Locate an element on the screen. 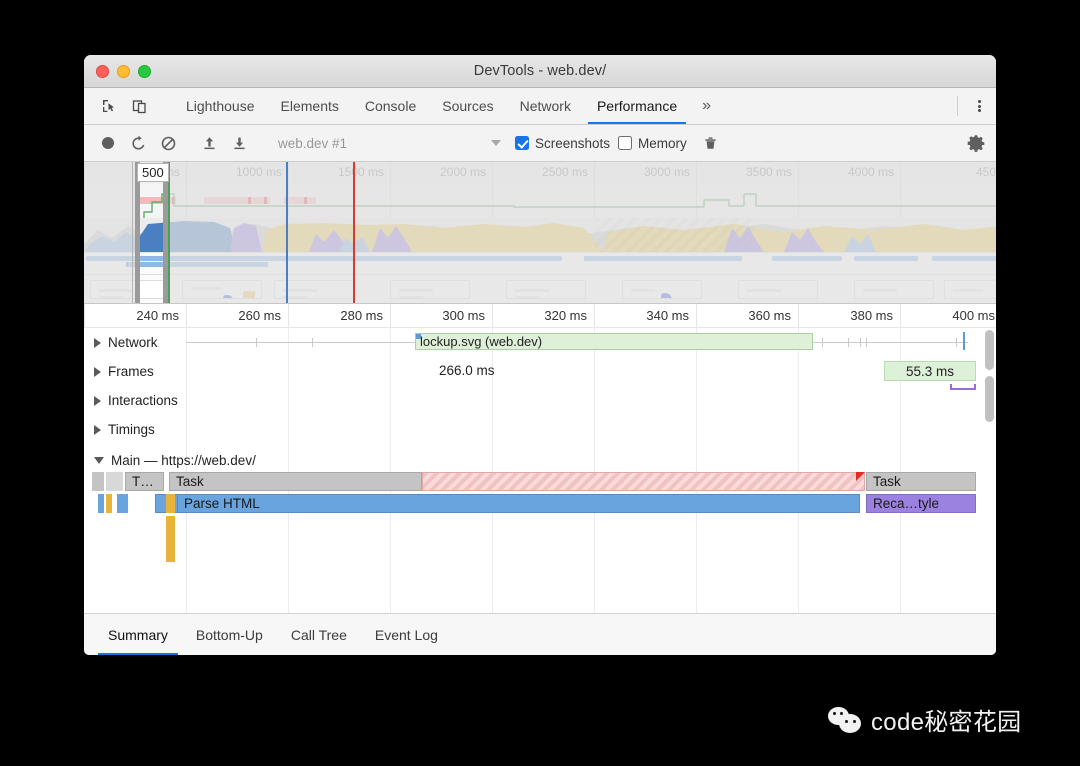  tab-network: Network is located at coordinates (545, 106).